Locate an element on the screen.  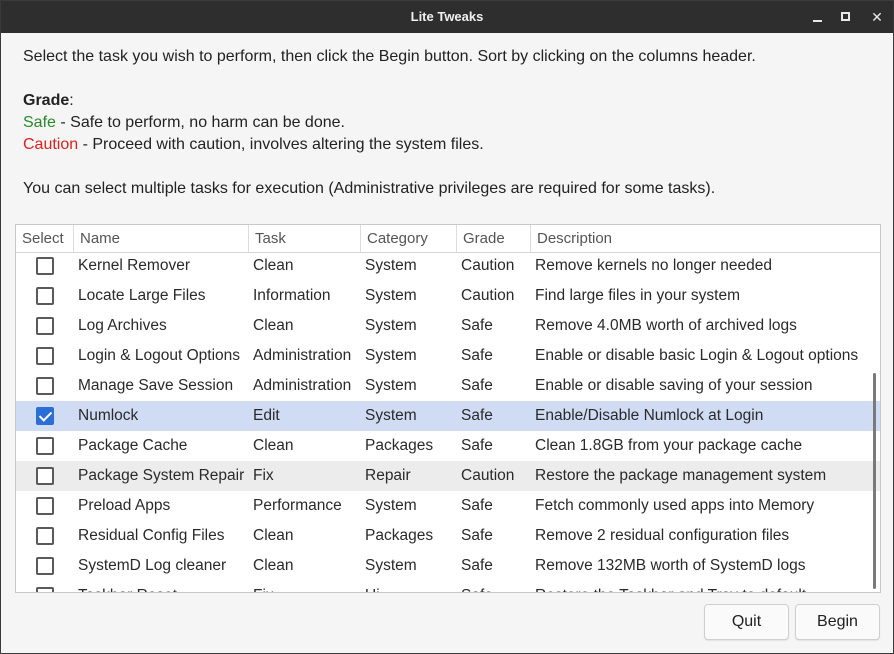
vertical-scrollbar is located at coordinates (874, 481).